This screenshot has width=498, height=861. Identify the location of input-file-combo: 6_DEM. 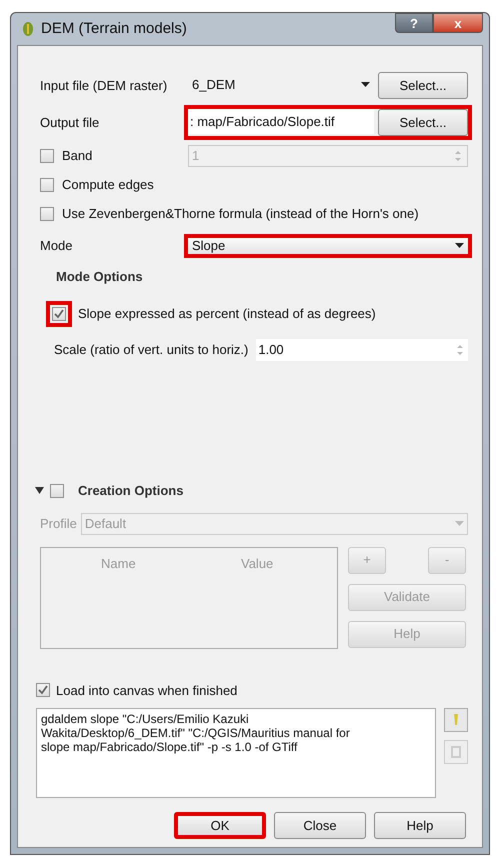
(281, 84).